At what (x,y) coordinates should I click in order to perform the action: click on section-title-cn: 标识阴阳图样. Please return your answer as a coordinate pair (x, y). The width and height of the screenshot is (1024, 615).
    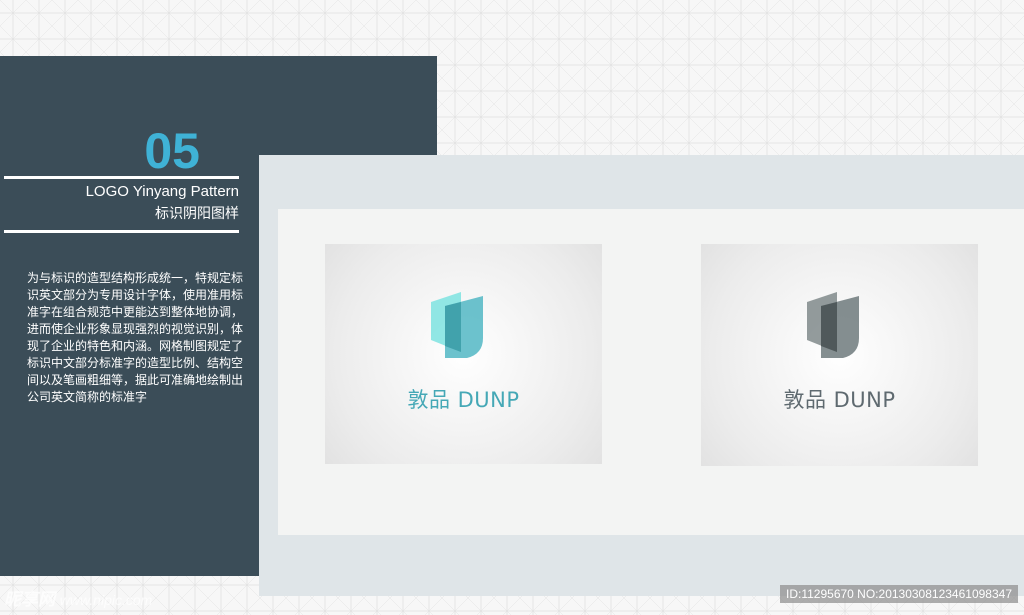
    Looking at the image, I should click on (197, 214).